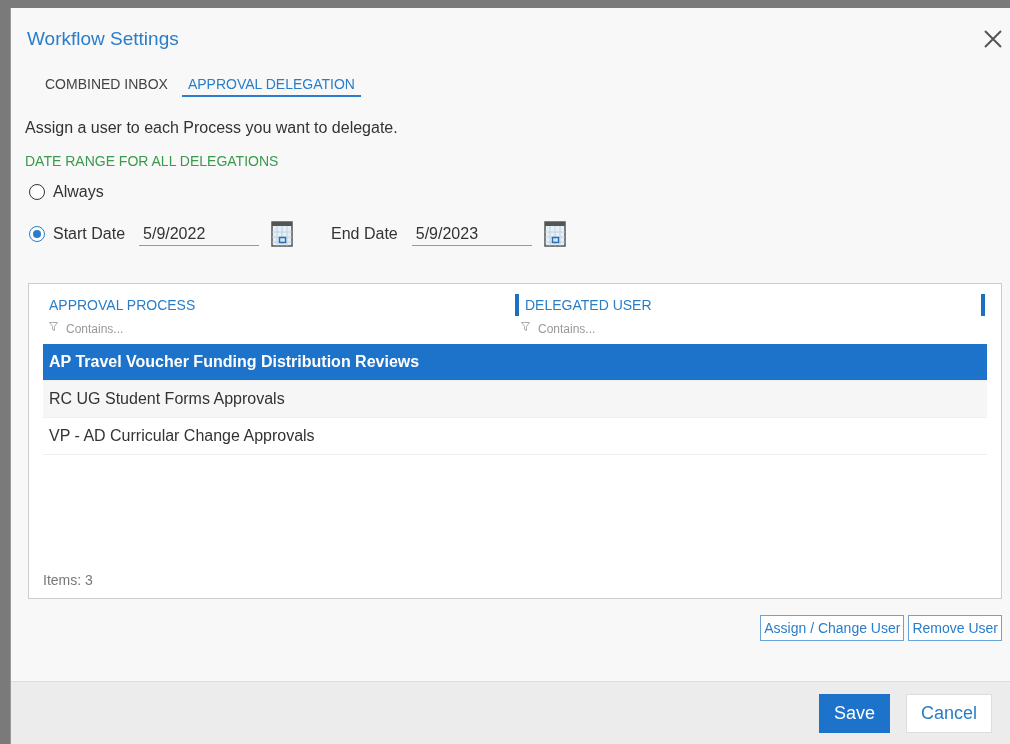  Describe the element at coordinates (993, 39) in the screenshot. I see `close-icon` at that location.